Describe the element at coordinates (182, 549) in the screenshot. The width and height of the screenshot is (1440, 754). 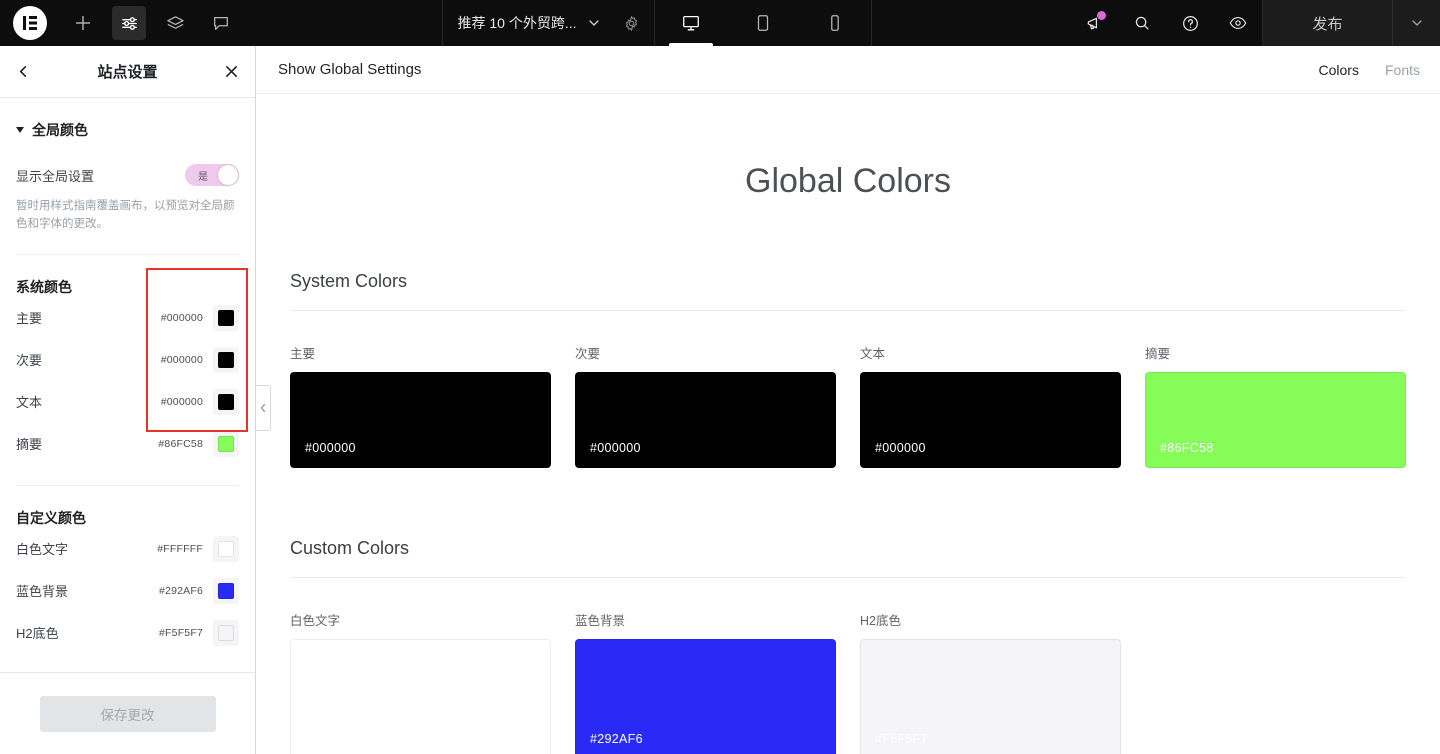
I see `color-hex: #FFFFFF` at that location.